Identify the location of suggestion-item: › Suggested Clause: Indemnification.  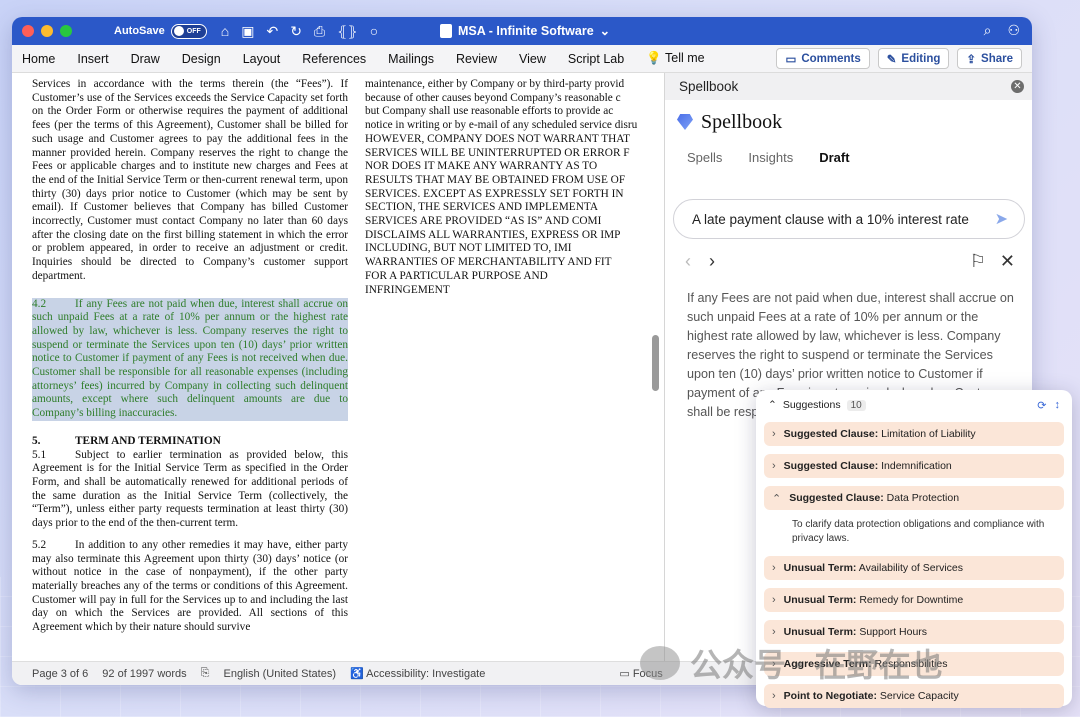
(914, 466).